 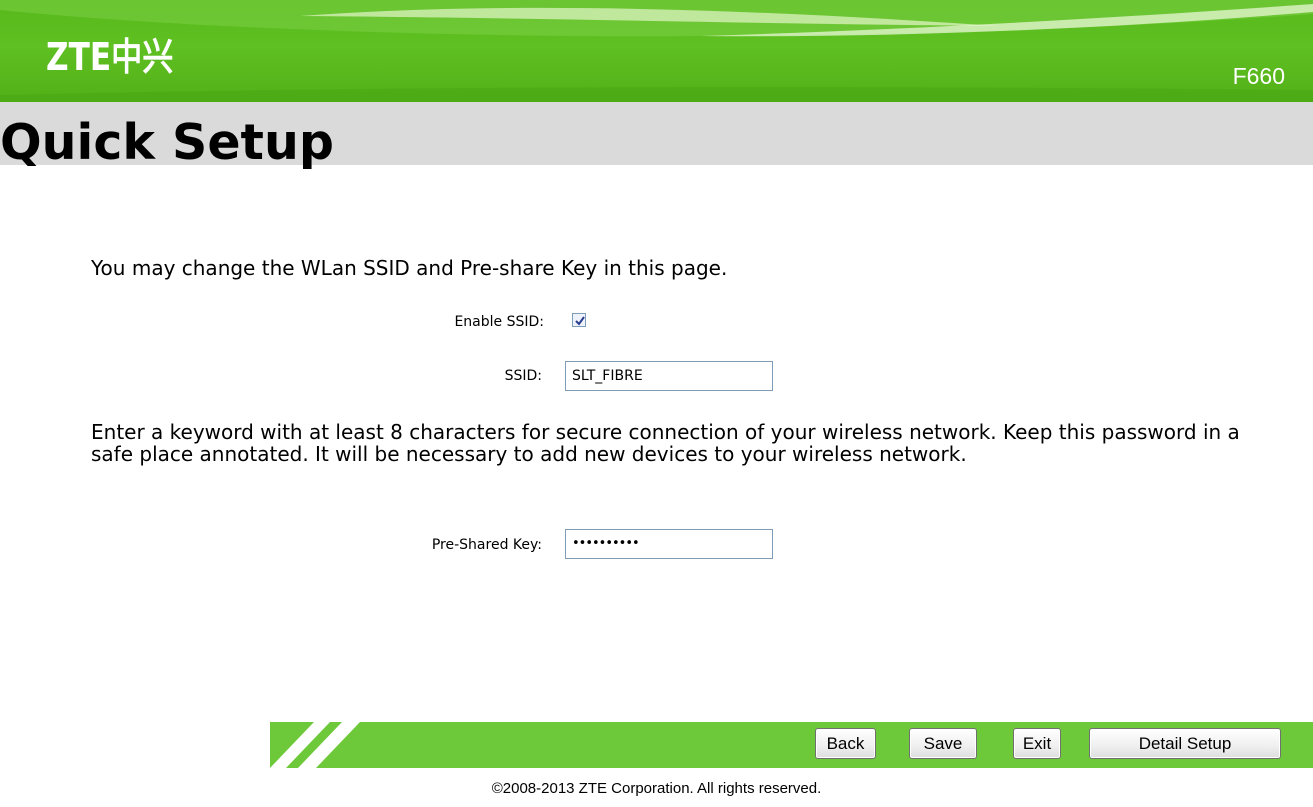 I want to click on device-model: F660, so click(x=1258, y=76).